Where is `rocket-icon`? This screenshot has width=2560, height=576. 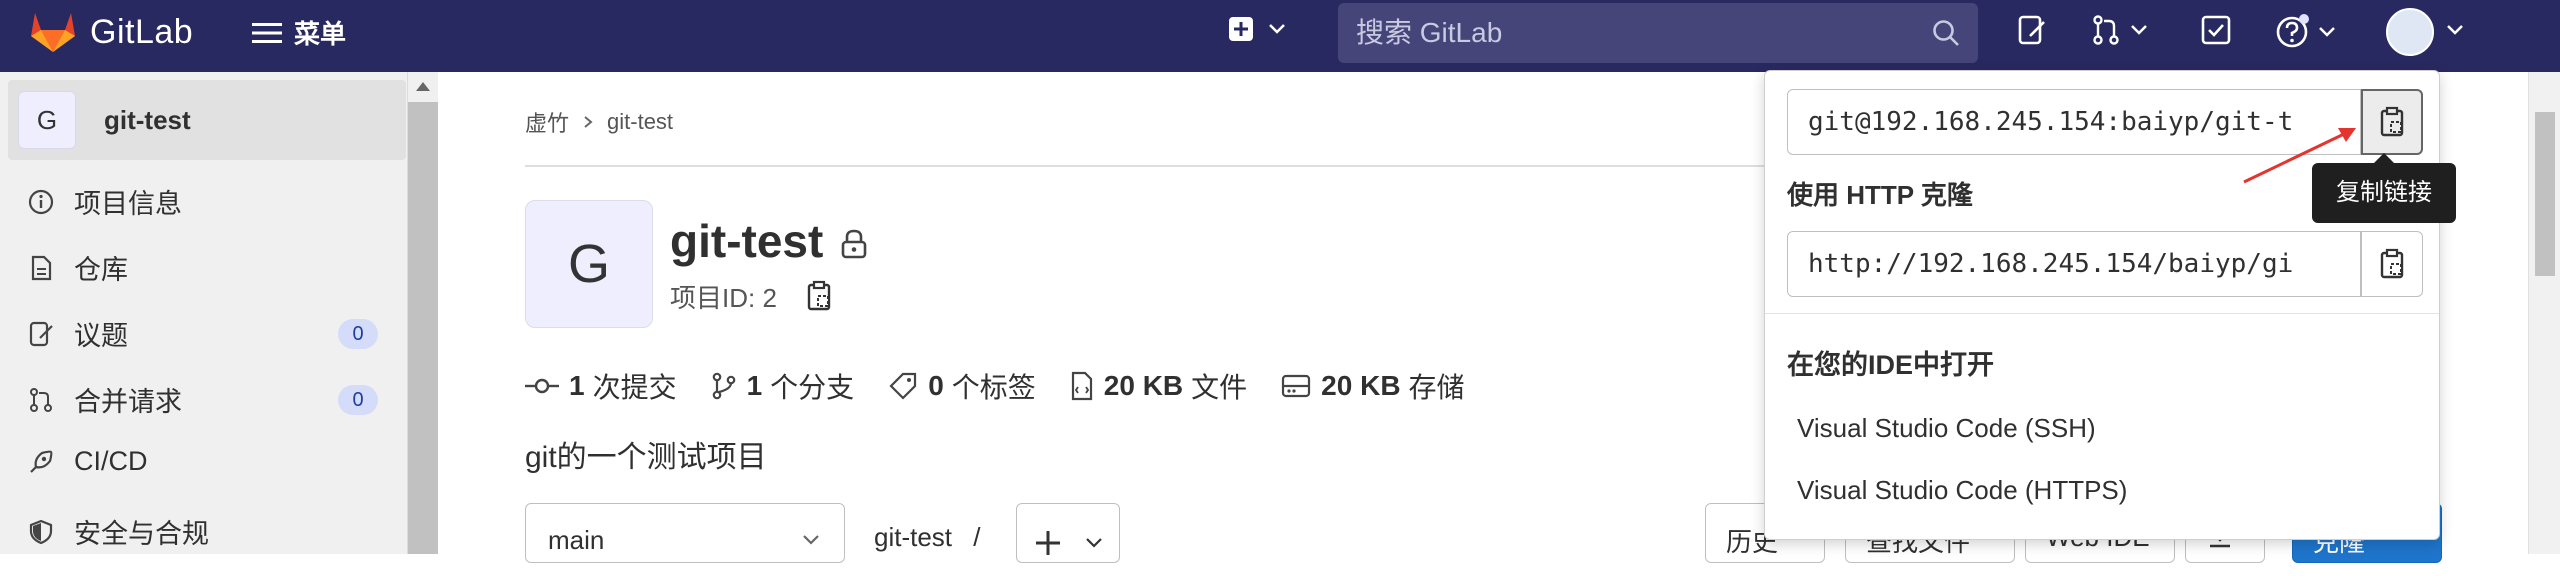
rocket-icon is located at coordinates (41, 461).